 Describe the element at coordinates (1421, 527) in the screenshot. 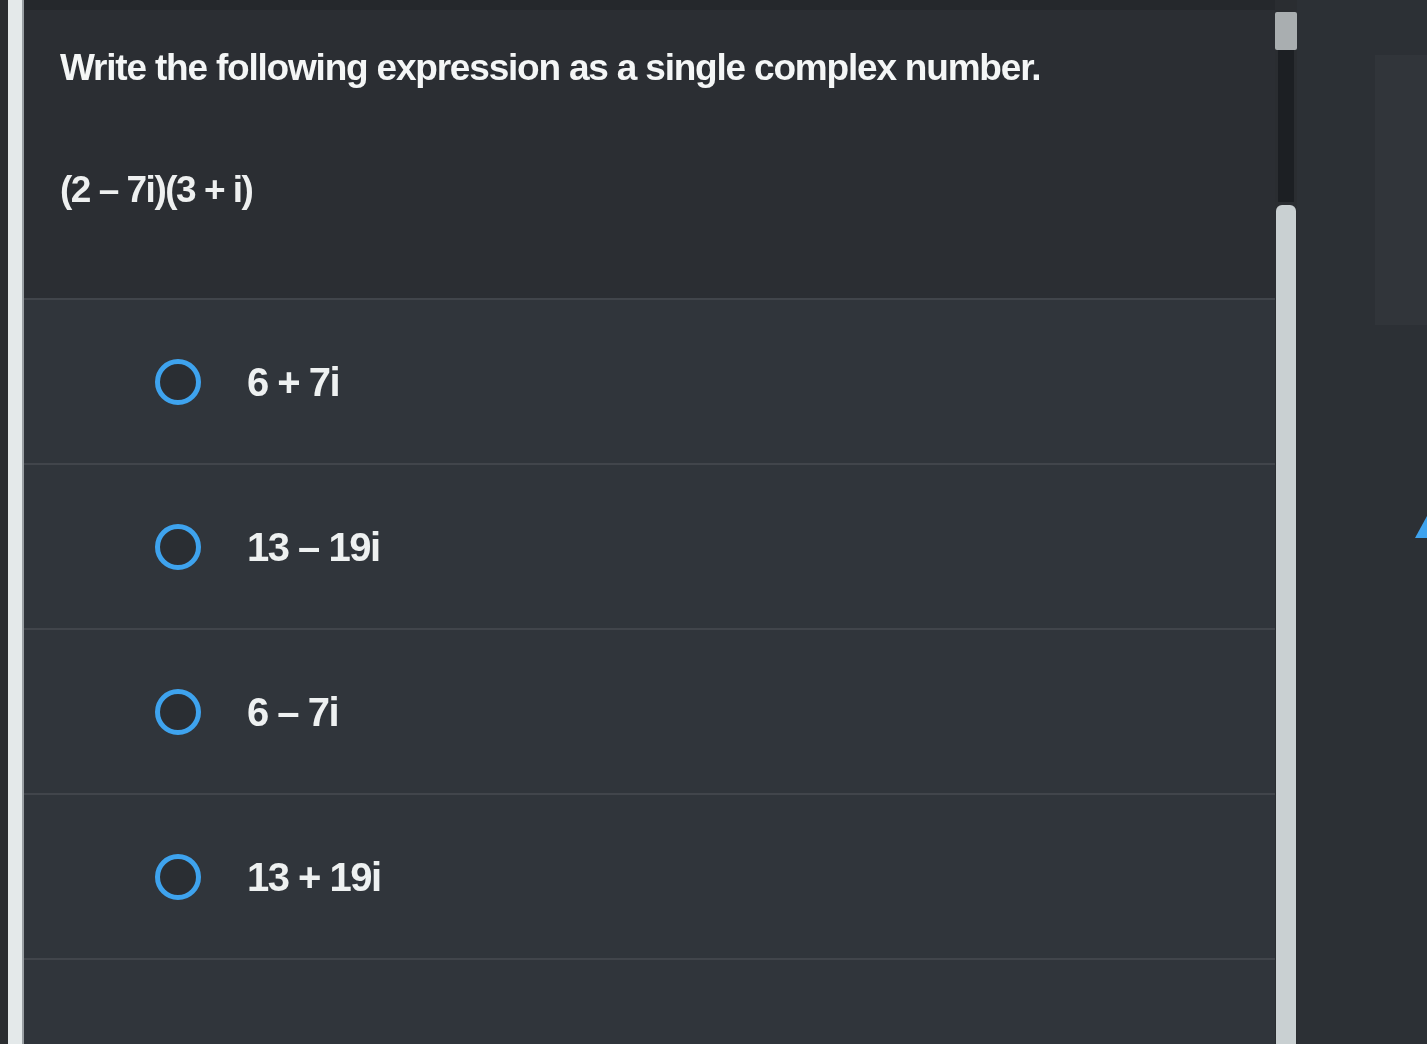

I see `triangle-icon` at that location.